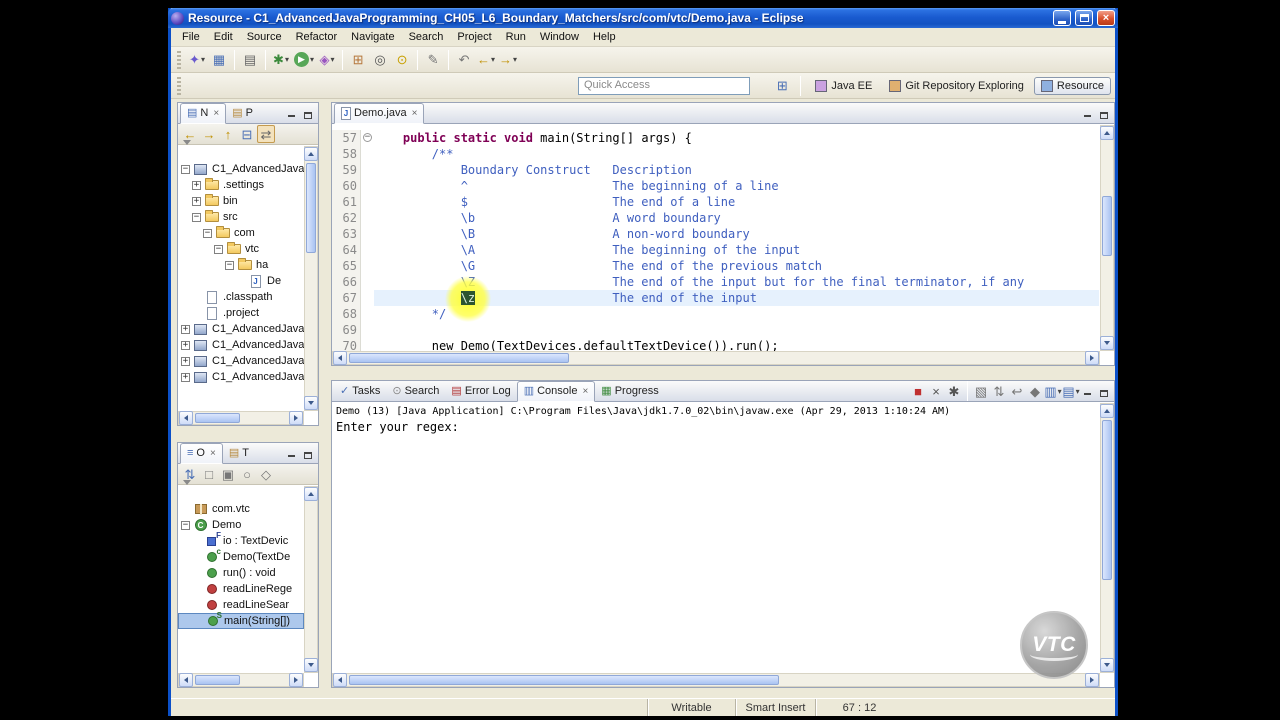 This screenshot has width=1280, height=720. What do you see at coordinates (1062, 18) in the screenshot?
I see `minimize-button` at bounding box center [1062, 18].